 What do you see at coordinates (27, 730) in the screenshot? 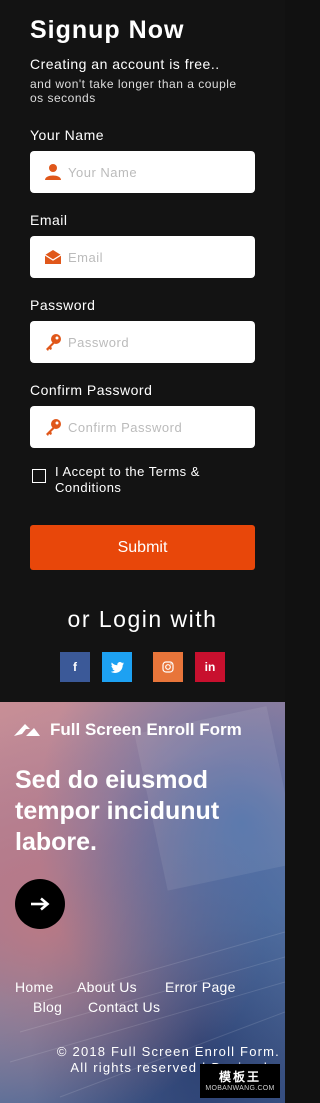
I see `logo-icon` at bounding box center [27, 730].